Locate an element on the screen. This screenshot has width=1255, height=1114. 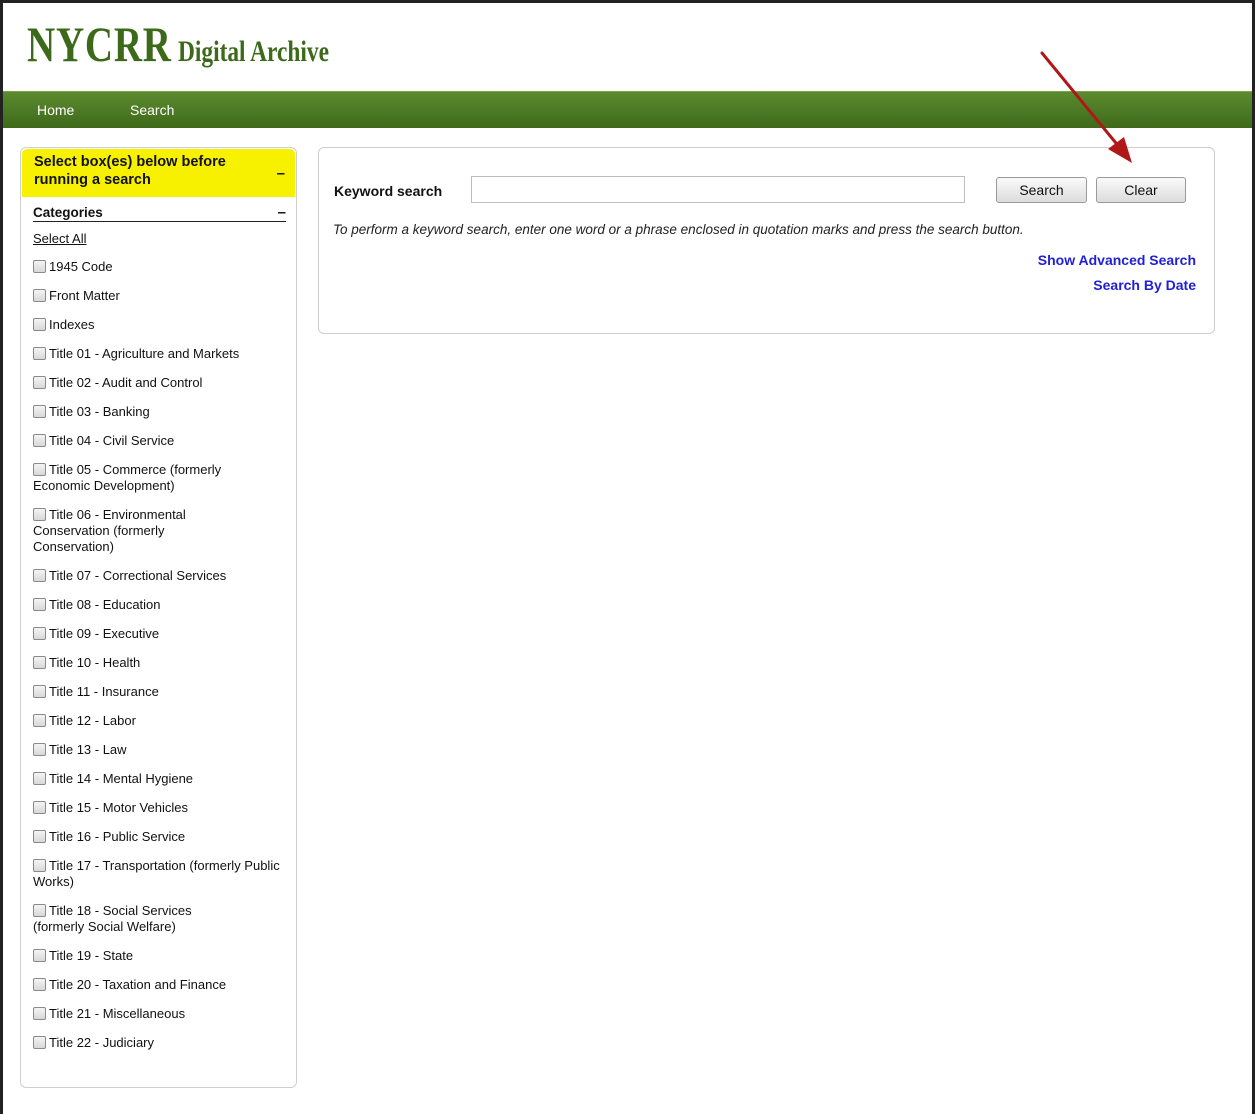
search-button: Search is located at coordinates (1041, 190).